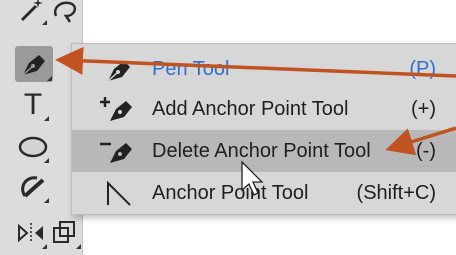  Describe the element at coordinates (31, 13) in the screenshot. I see `magic-wand-tool-button` at that location.